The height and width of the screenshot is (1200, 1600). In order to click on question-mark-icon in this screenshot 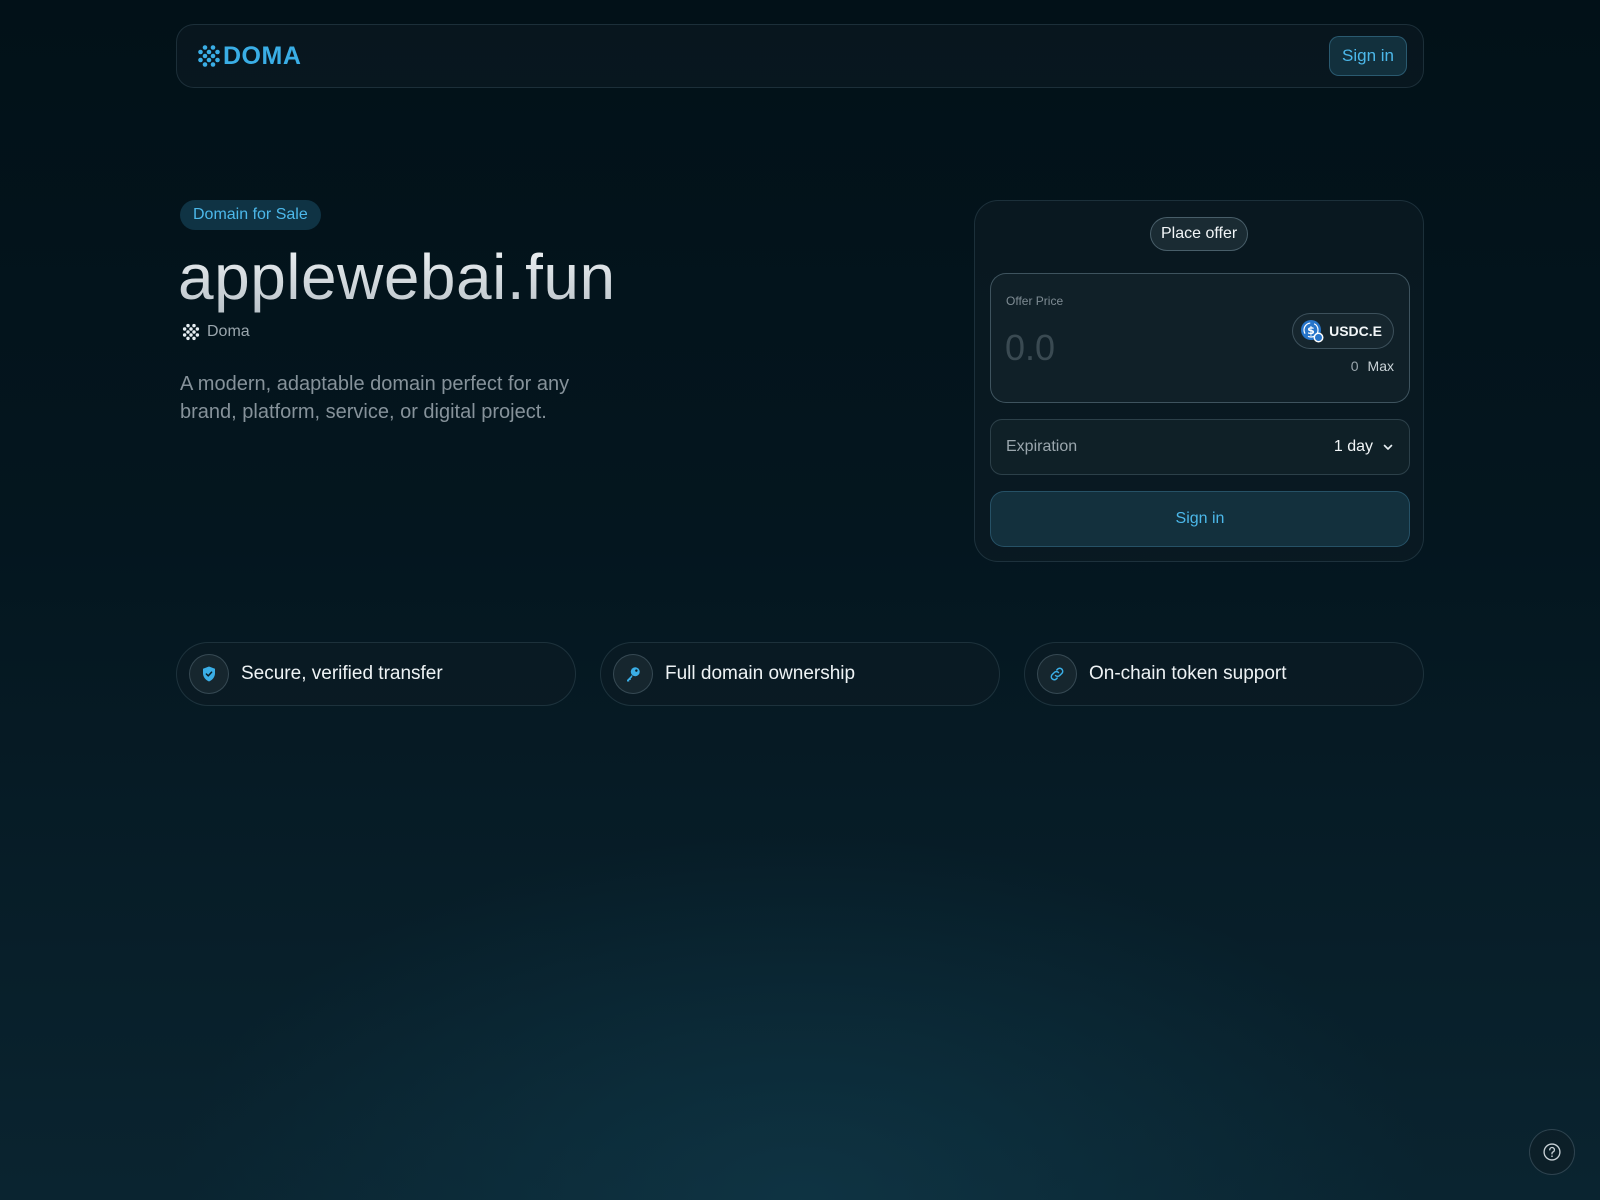, I will do `click(1552, 1152)`.